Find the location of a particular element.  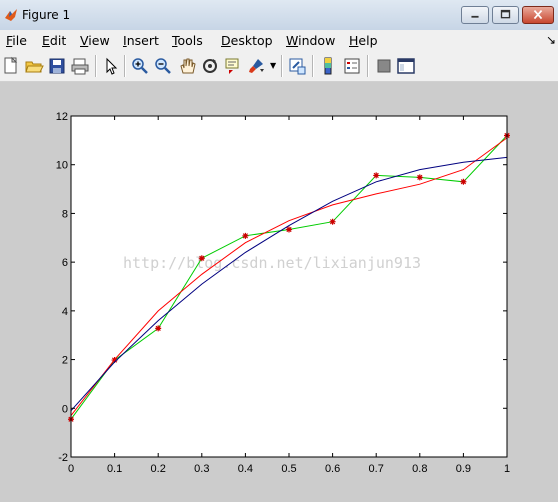

y-tick-label: 10 is located at coordinates (62, 166).